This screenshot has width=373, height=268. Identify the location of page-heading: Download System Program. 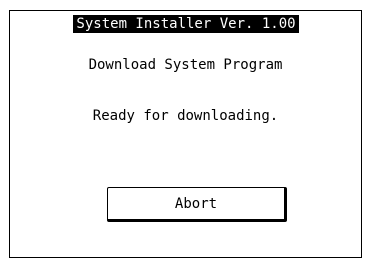
(185, 65).